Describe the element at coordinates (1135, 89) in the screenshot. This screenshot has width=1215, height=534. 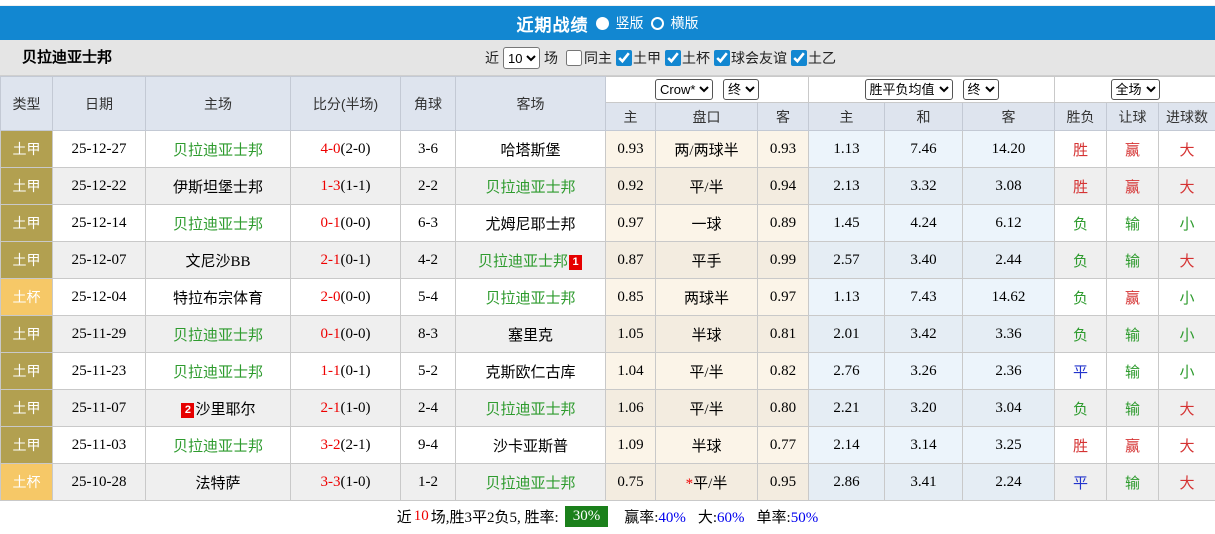
I see `scope-select: 全场` at that location.